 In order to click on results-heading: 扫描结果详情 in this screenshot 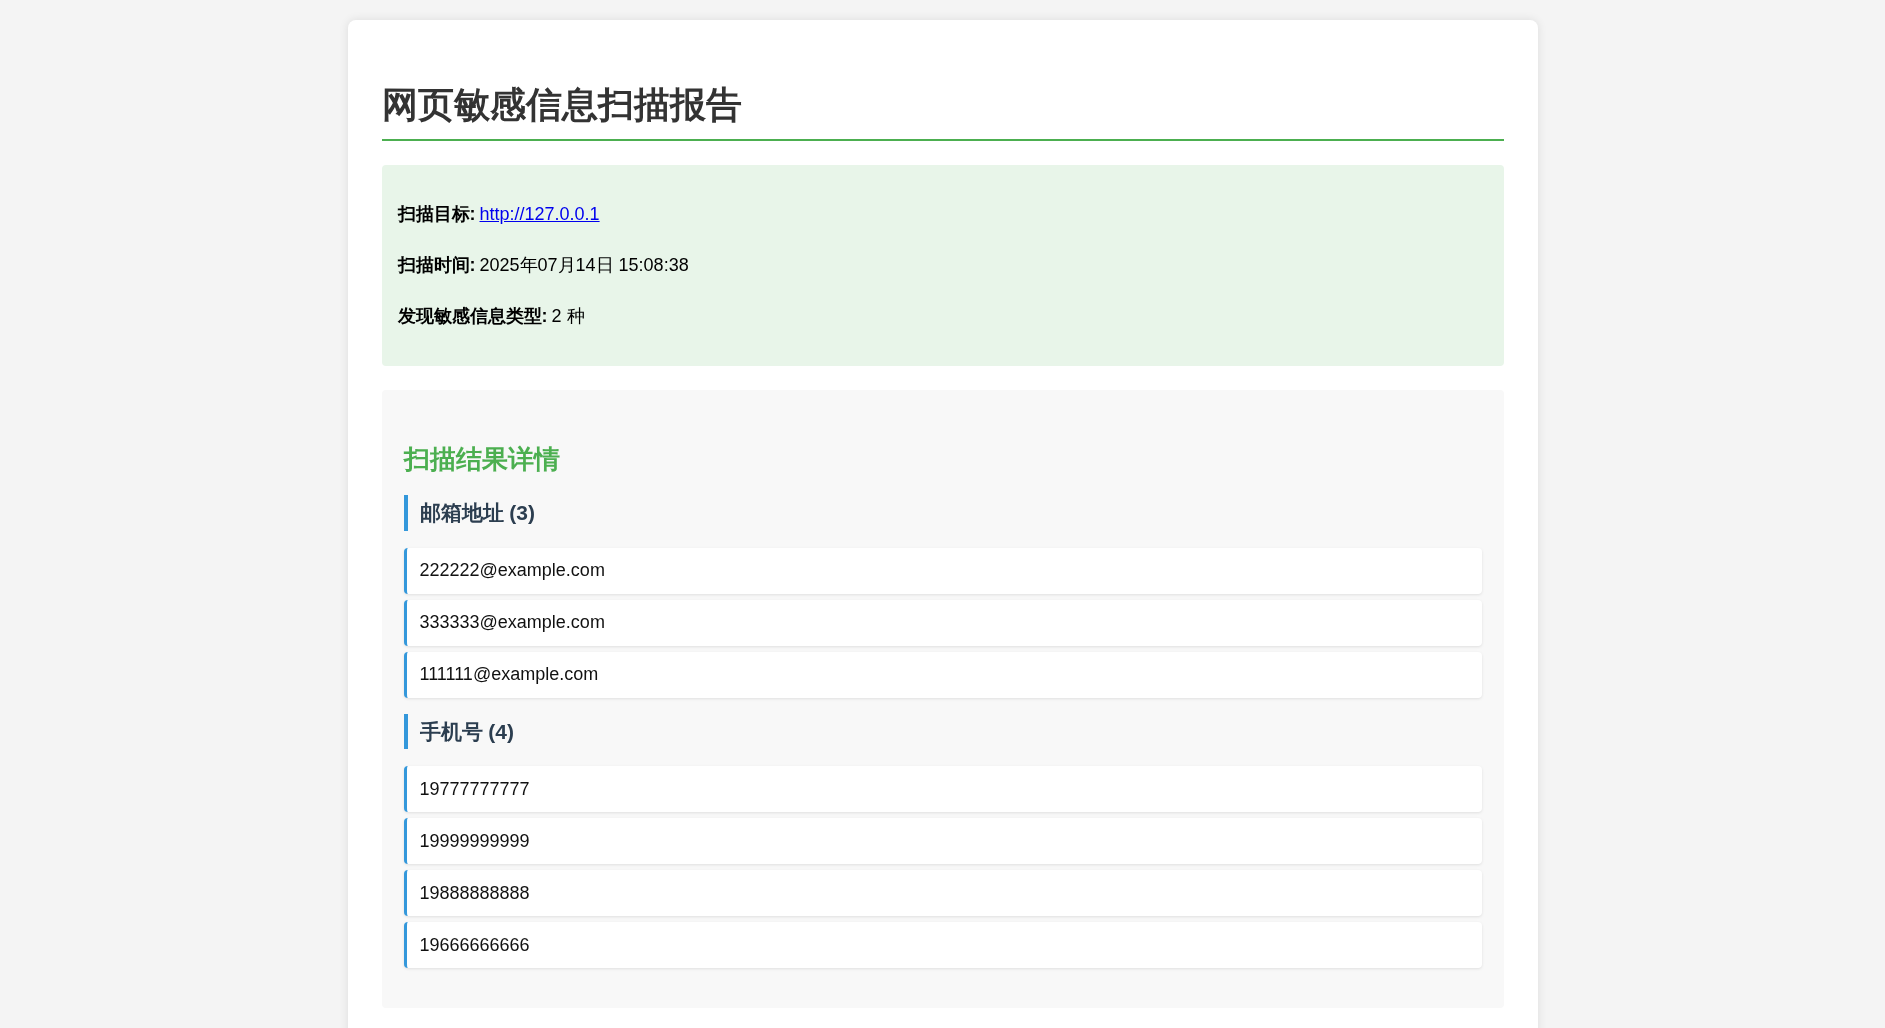, I will do `click(482, 459)`.